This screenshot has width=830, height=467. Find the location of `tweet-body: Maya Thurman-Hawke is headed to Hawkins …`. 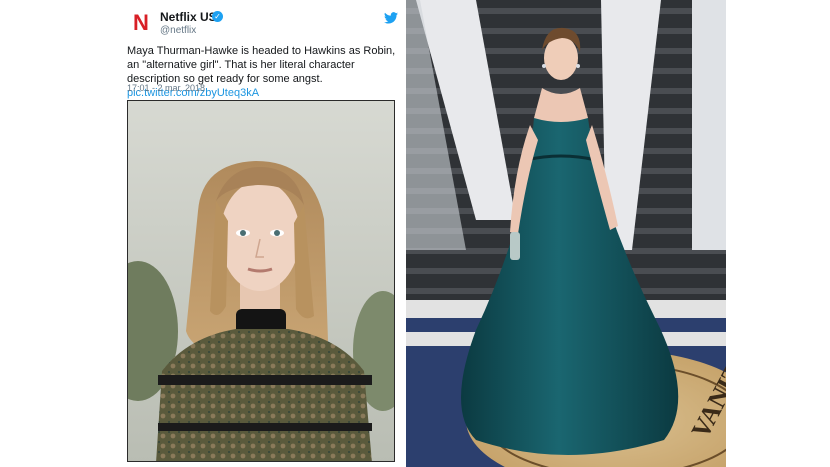

tweet-body: Maya Thurman-Hawke is headed to Hawkins … is located at coordinates (261, 65).